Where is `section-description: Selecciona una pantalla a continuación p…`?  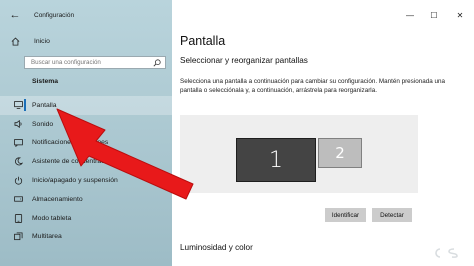
section-description: Selecciona una pantalla a continuación p… is located at coordinates (312, 86).